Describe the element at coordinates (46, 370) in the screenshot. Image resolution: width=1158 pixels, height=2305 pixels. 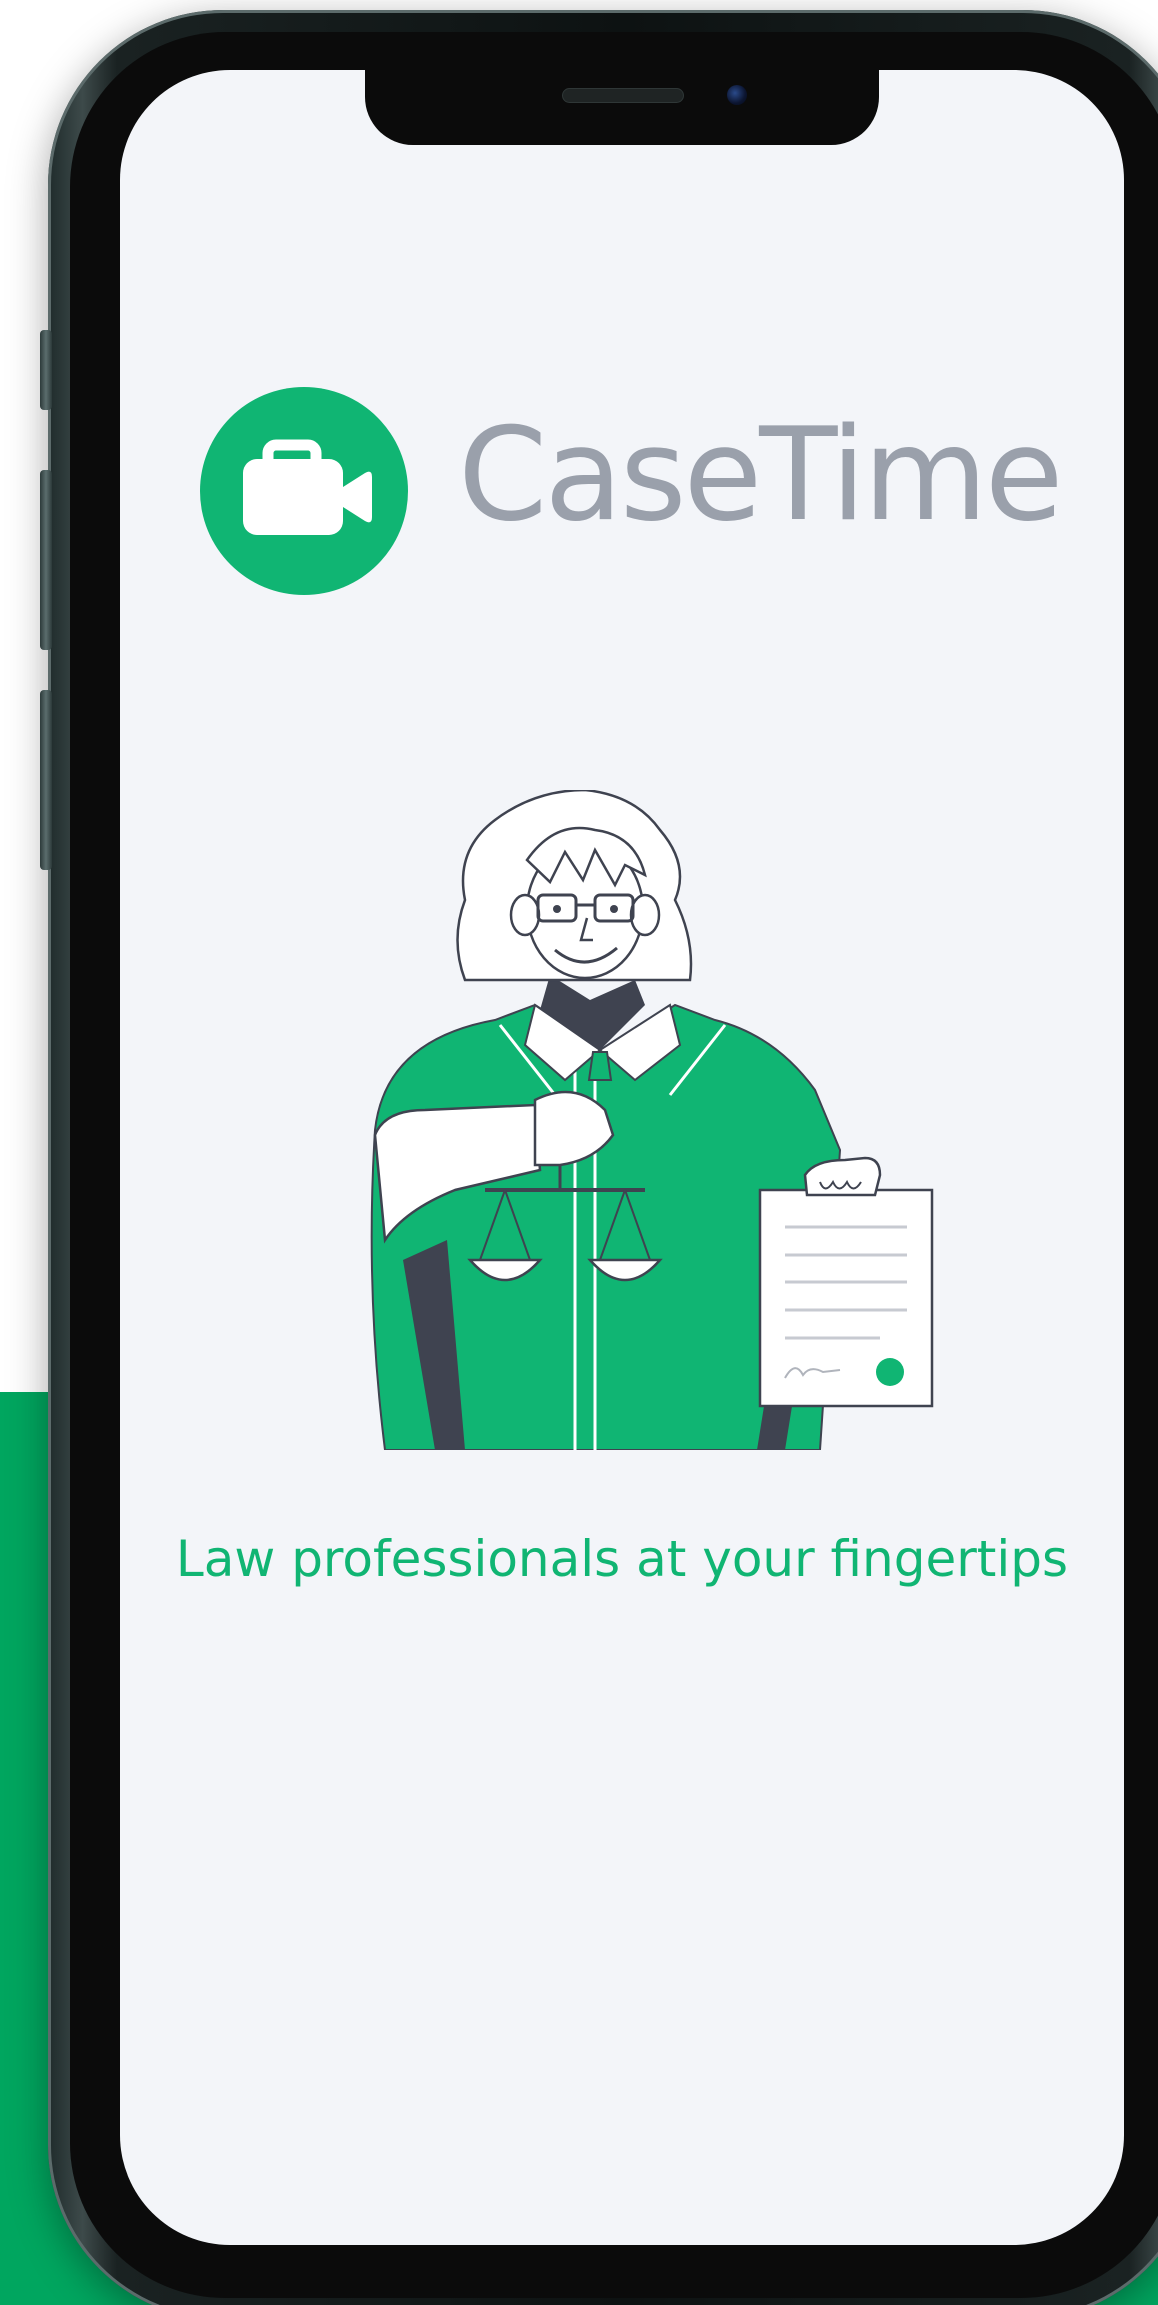
I see `phone-silent-switch` at that location.